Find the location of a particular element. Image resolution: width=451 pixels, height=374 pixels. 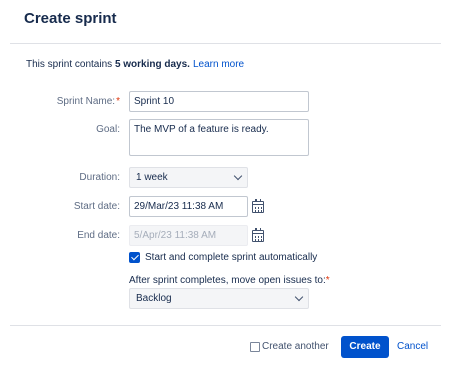

create-button: Create is located at coordinates (365, 347).